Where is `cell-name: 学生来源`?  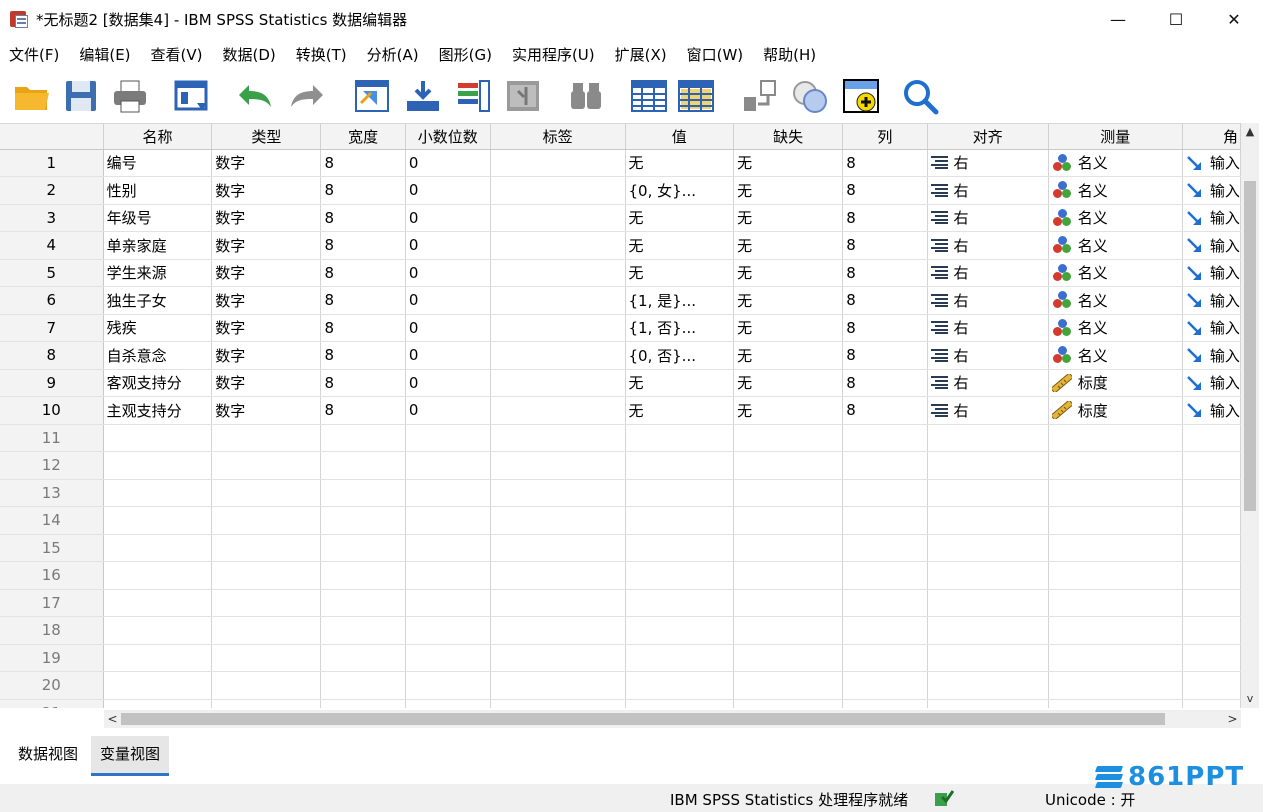 cell-name: 学生来源 is located at coordinates (158, 273).